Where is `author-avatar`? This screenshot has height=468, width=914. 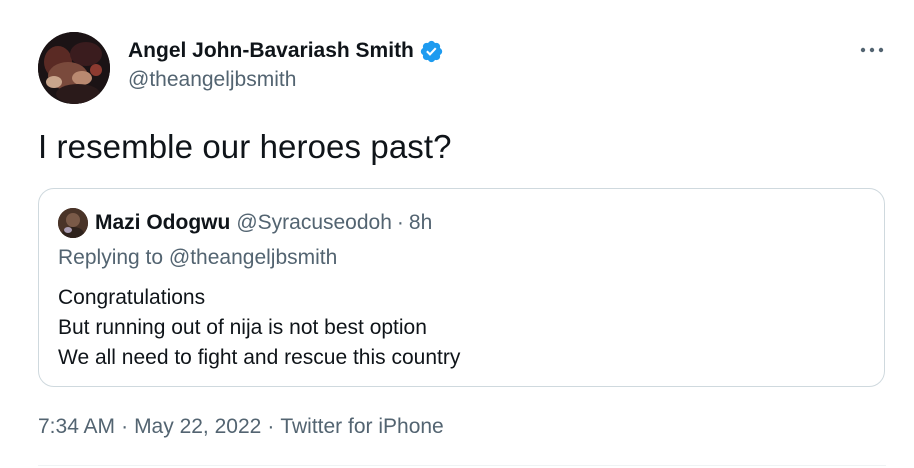 author-avatar is located at coordinates (74, 68).